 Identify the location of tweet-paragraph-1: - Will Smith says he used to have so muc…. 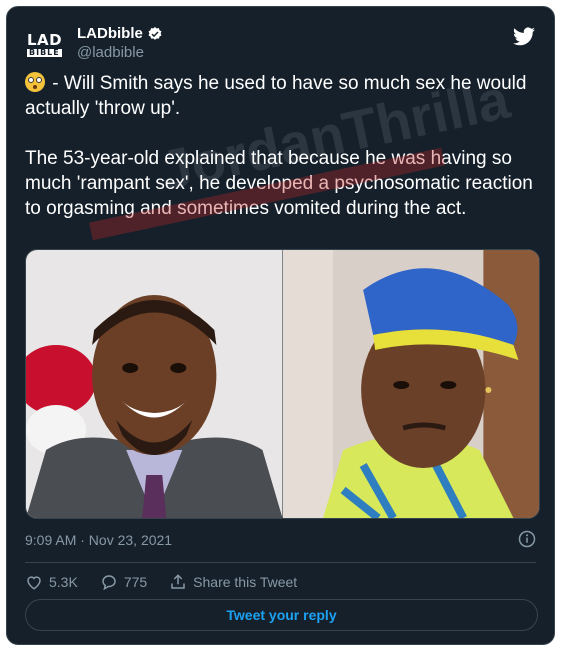
(276, 95).